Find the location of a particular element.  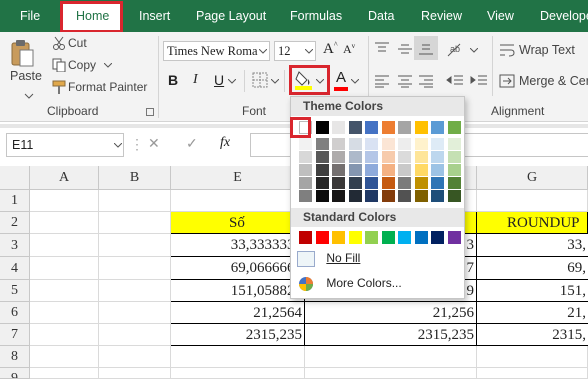

cell-g3: 33, is located at coordinates (532, 245).